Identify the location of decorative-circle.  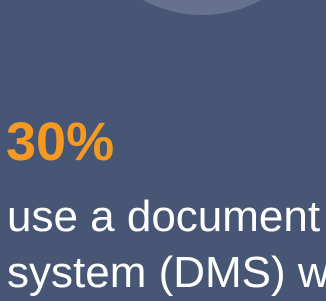
(201, 7).